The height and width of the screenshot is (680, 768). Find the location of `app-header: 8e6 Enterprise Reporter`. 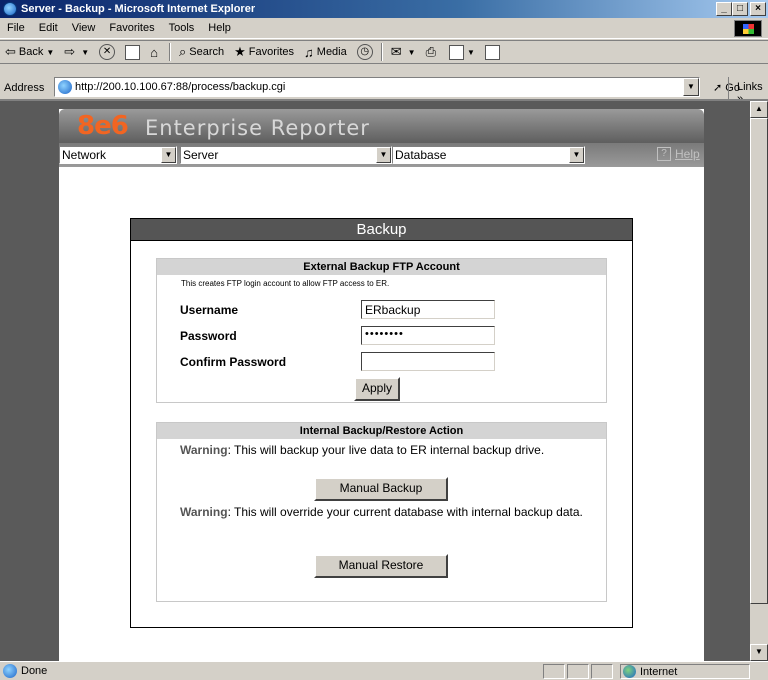

app-header: 8e6 Enterprise Reporter is located at coordinates (381, 126).